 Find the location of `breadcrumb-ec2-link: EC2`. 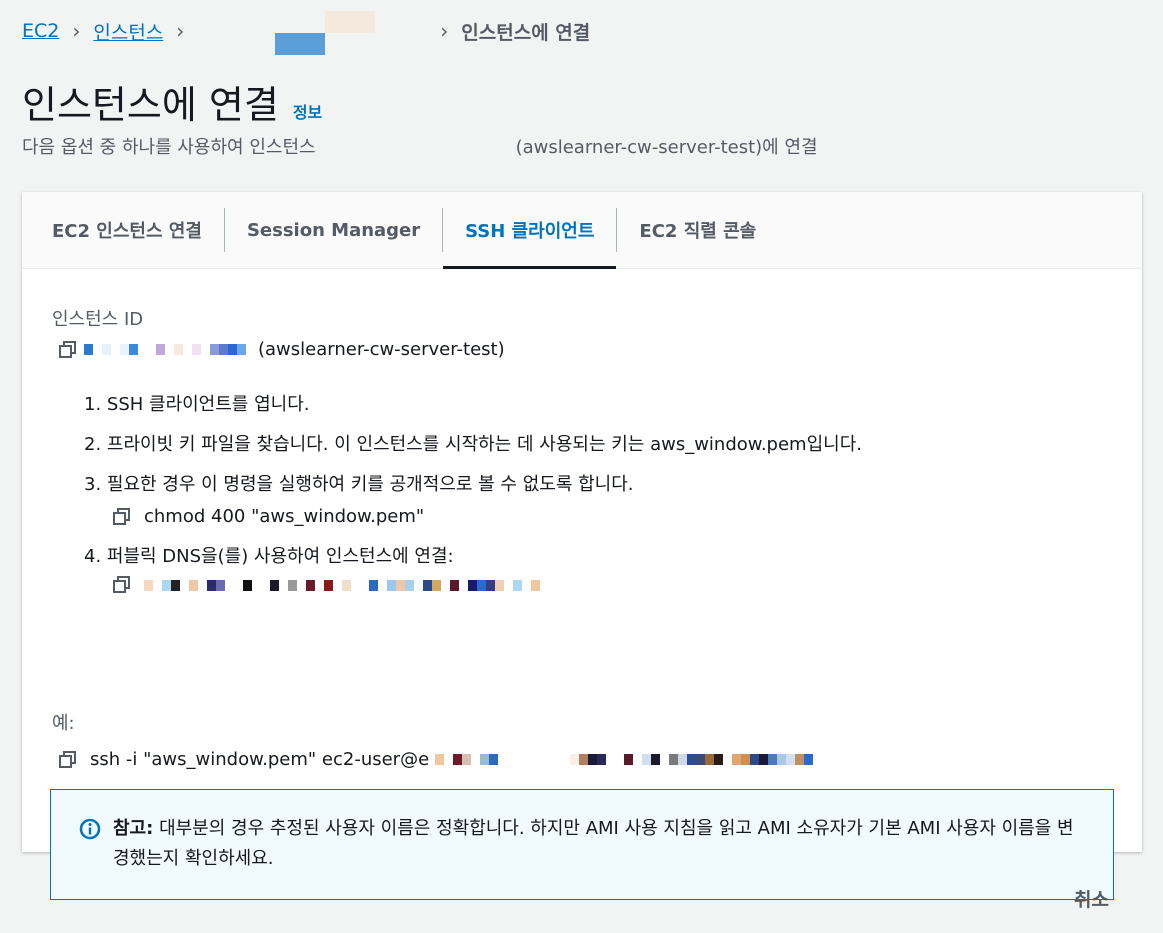

breadcrumb-ec2-link: EC2 is located at coordinates (40, 31).